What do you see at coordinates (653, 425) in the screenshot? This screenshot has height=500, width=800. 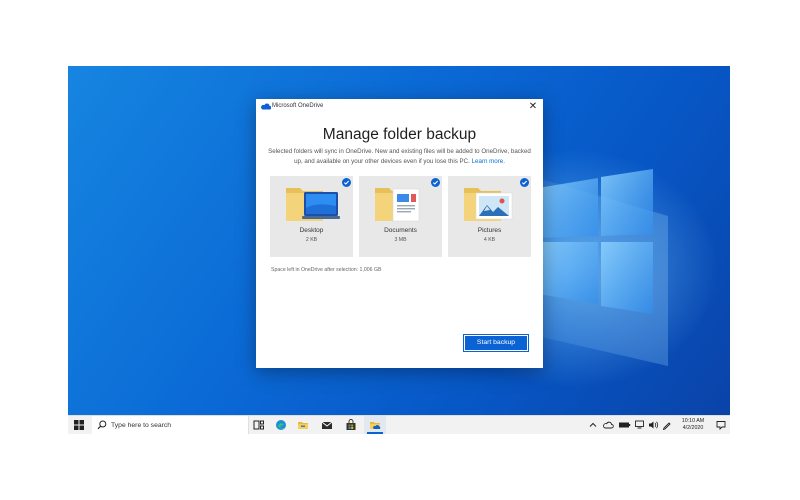 I see `volume-icon` at bounding box center [653, 425].